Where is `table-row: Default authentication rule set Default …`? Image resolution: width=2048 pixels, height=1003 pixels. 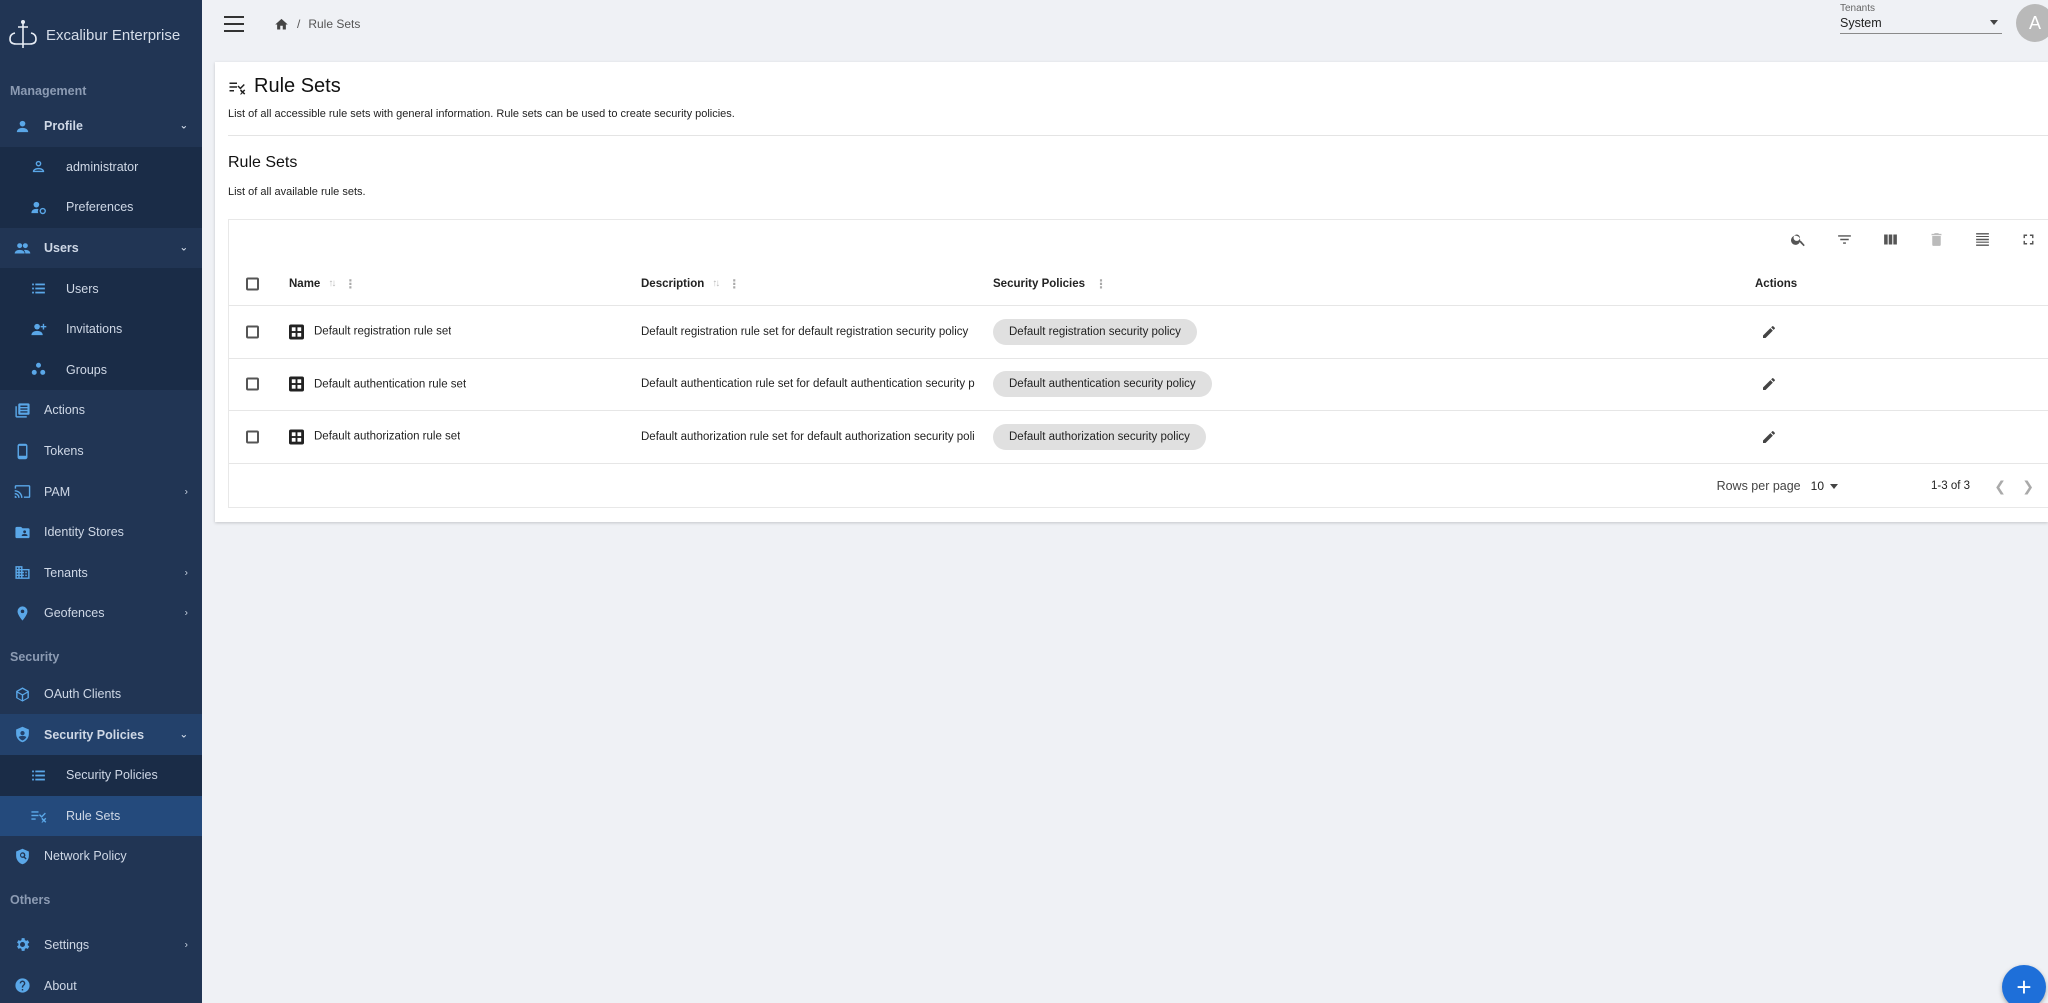
table-row: Default authentication rule set Default … is located at coordinates (1138, 385).